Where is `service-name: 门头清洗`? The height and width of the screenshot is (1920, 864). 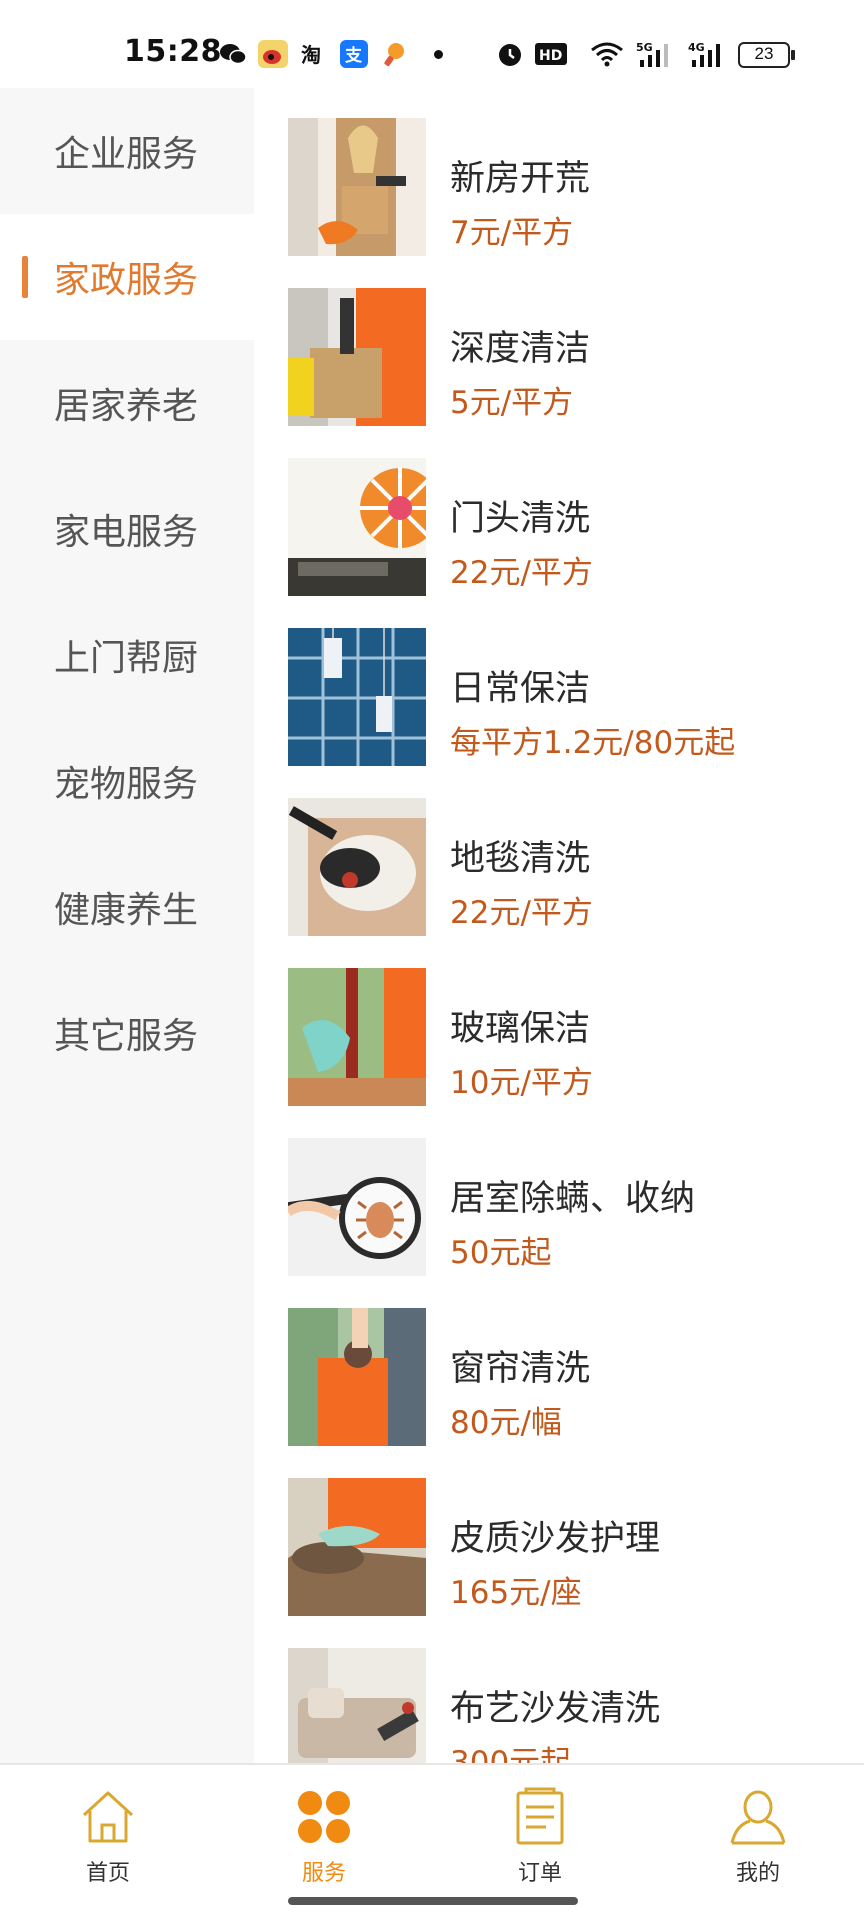
service-name: 门头清洗 is located at coordinates (520, 519).